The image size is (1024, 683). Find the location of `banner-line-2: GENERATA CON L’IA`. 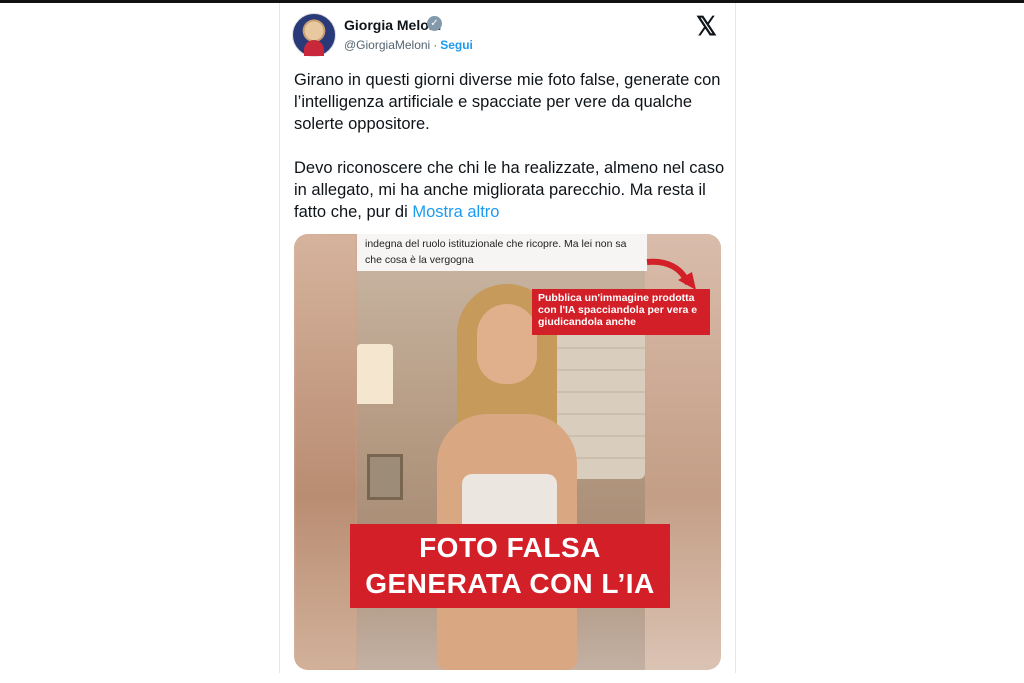

banner-line-2: GENERATA CON L’IA is located at coordinates (510, 583).